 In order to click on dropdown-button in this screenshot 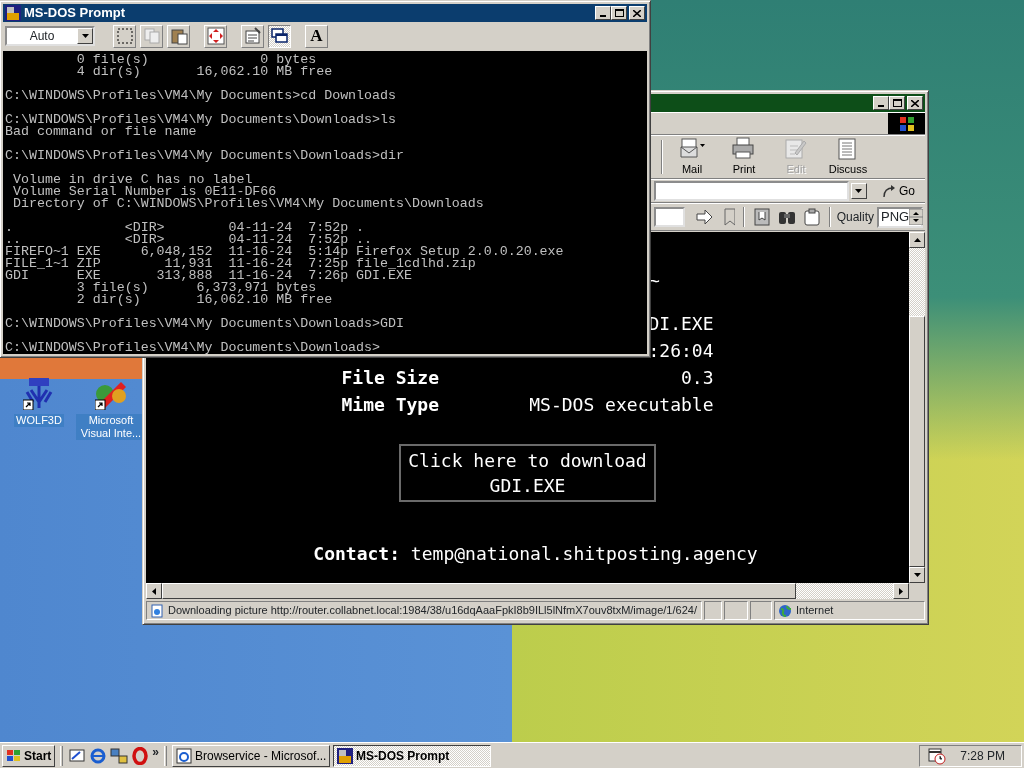, I will do `click(859, 191)`.